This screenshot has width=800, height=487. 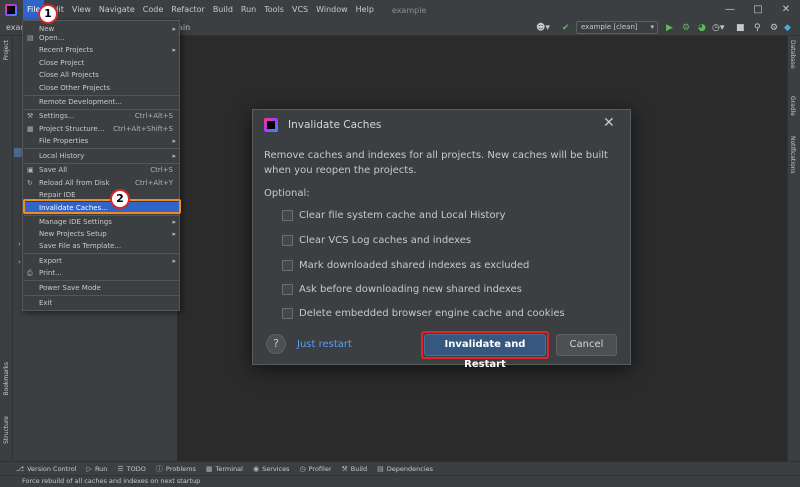 I want to click on run-configuration-select: example [clean] ▾, so click(x=617, y=27).